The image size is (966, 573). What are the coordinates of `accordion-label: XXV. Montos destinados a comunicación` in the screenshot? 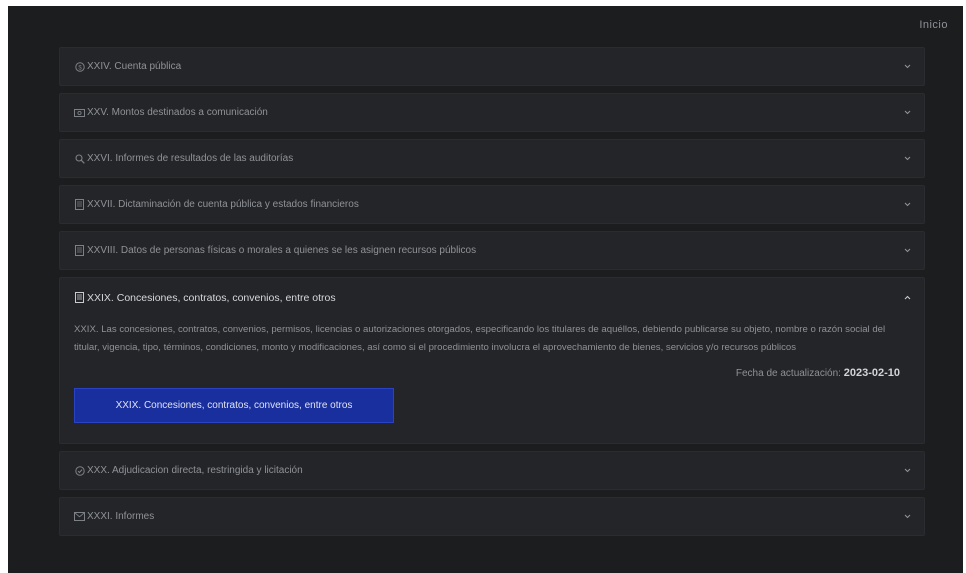 It's located at (177, 112).